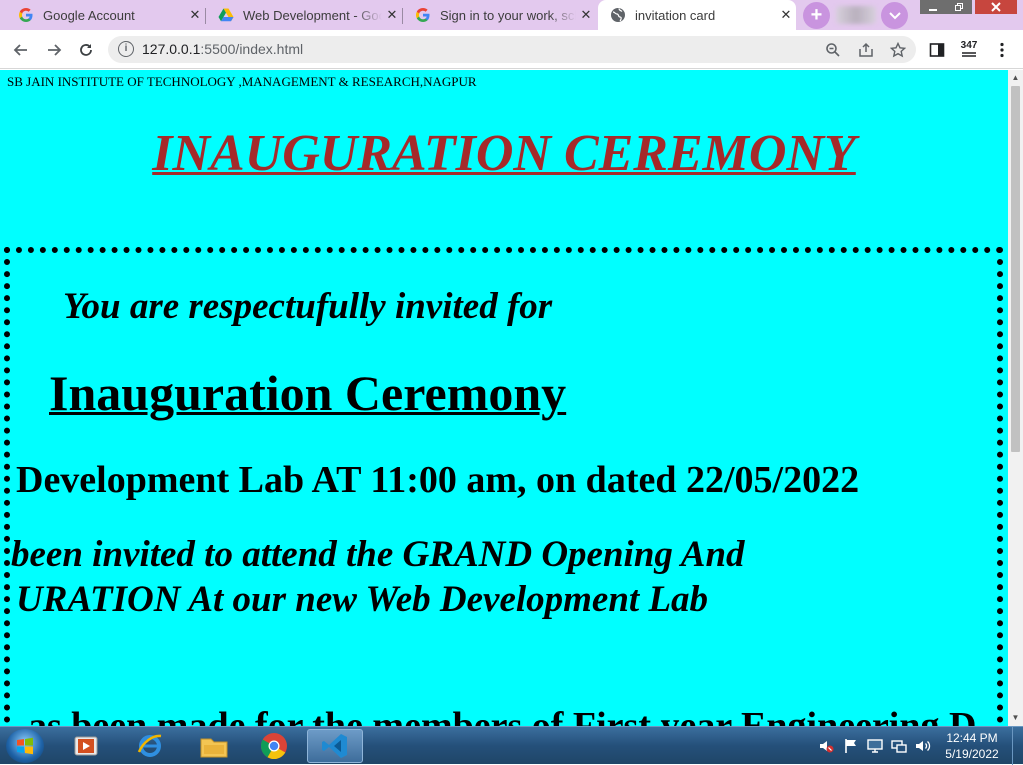 The height and width of the screenshot is (765, 1023). Describe the element at coordinates (972, 746) in the screenshot. I see `system-clock: 12:44 PM 5/19/2022` at that location.